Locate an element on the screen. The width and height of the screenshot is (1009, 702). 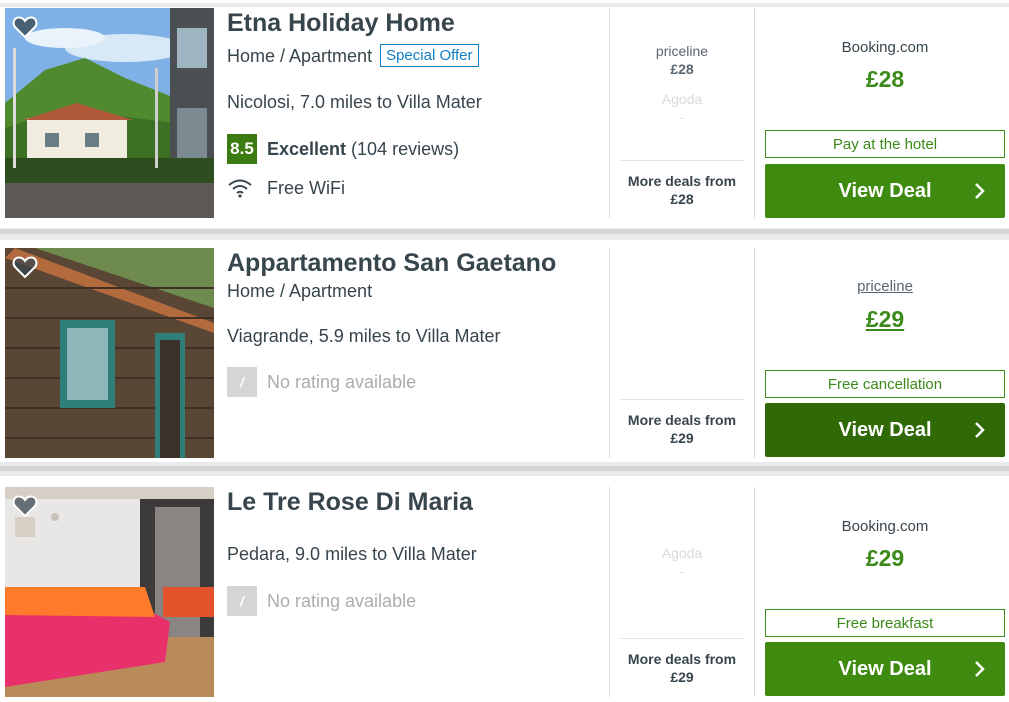
deal-price: £28 is located at coordinates (885, 79).